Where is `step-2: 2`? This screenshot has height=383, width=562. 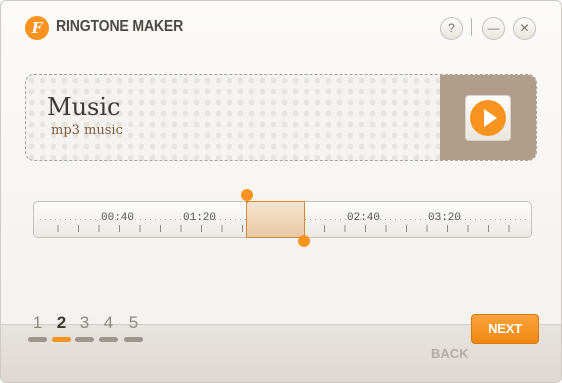 step-2: 2 is located at coordinates (61, 328).